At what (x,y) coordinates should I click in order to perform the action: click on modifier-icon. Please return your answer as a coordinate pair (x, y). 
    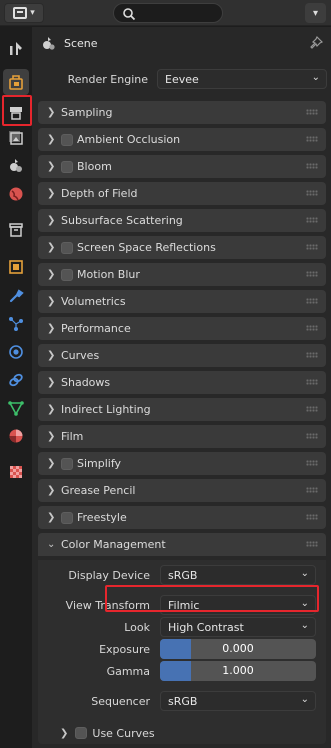
    Looking at the image, I should click on (16, 296).